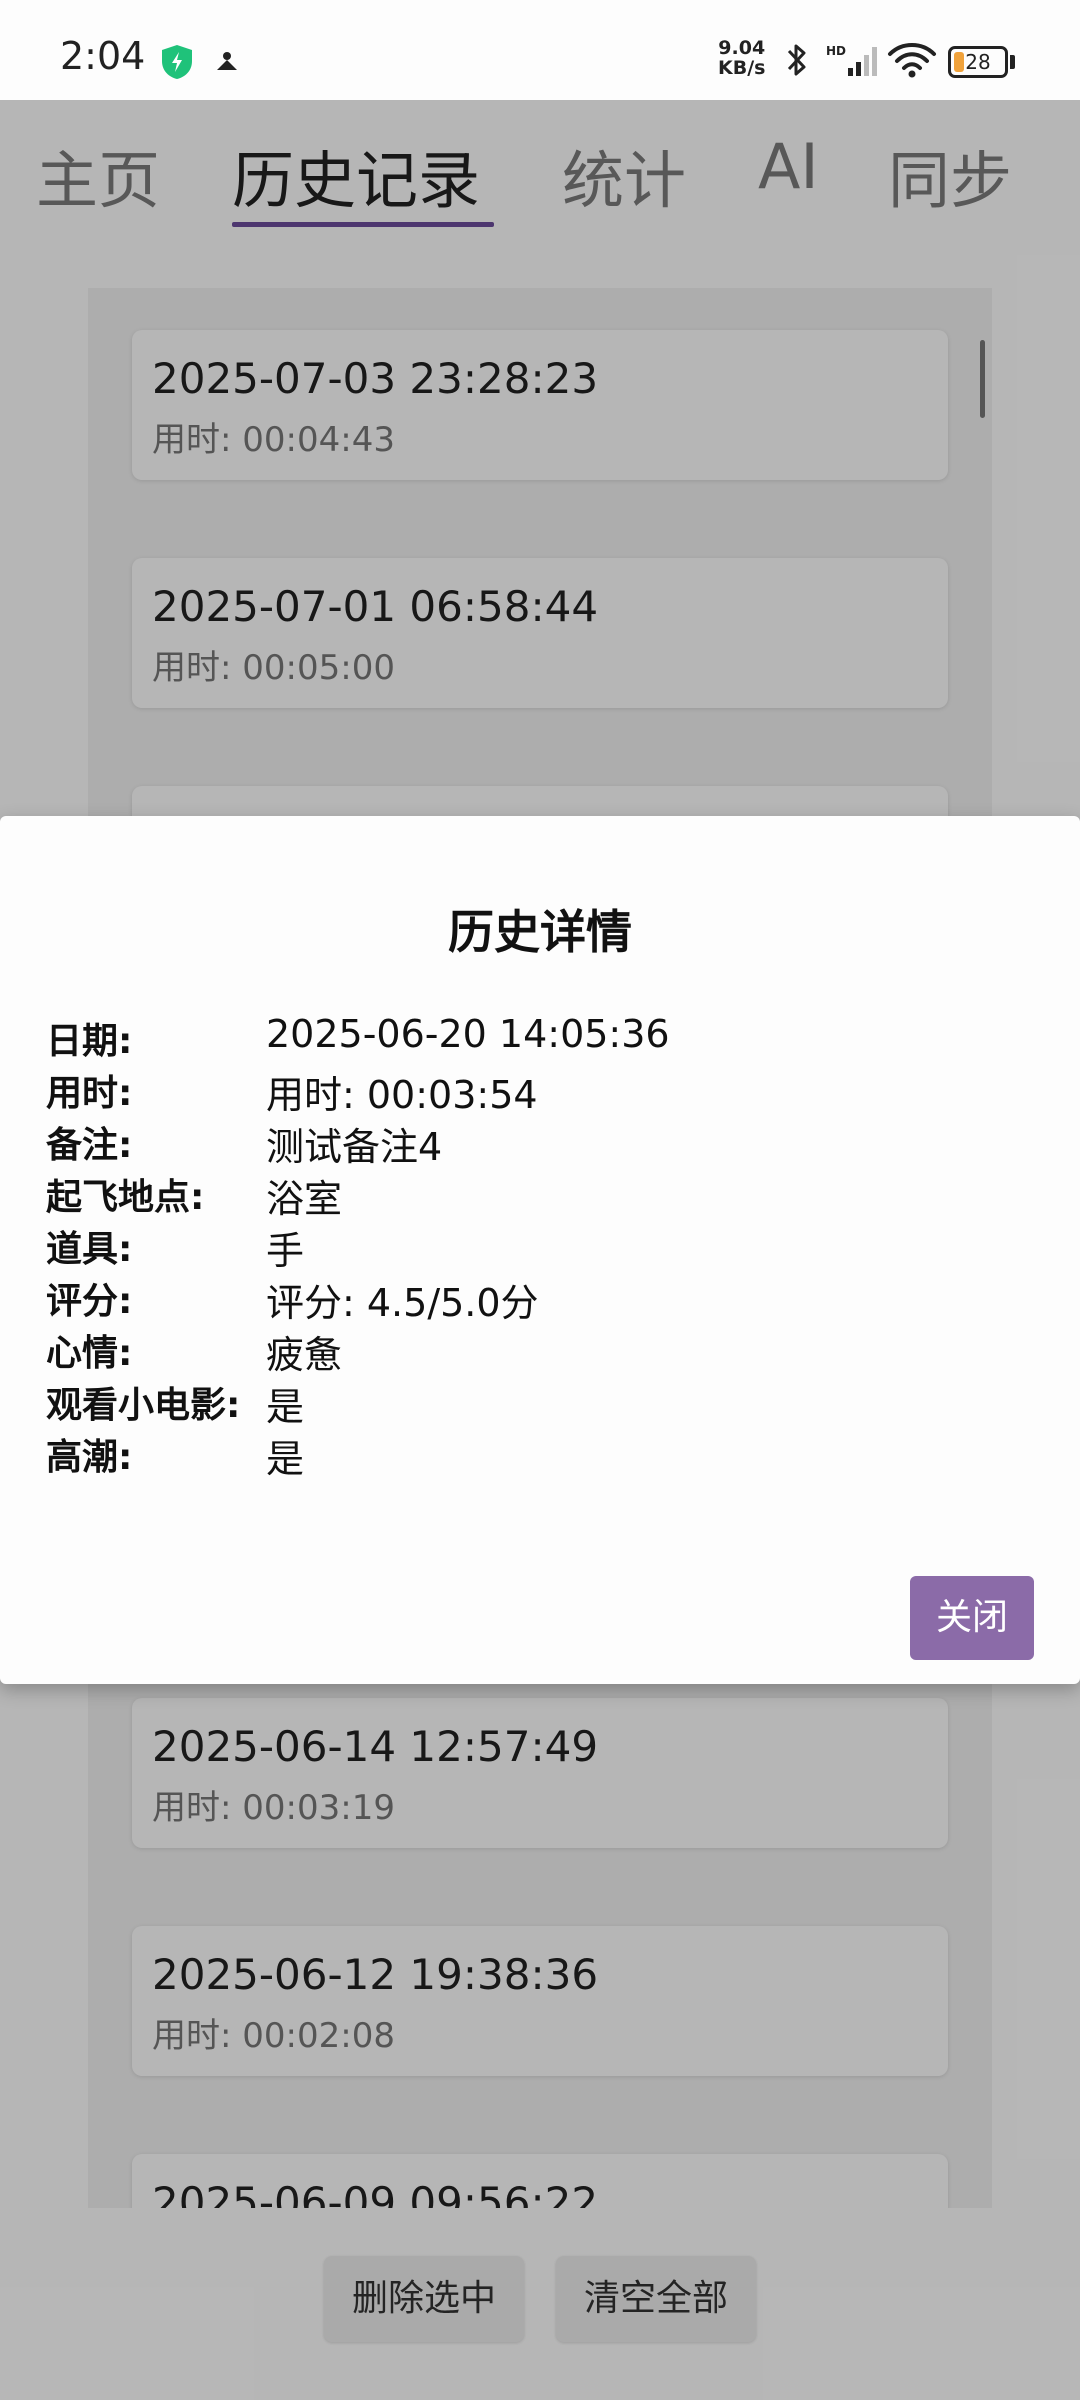 This screenshot has width=1080, height=2400. What do you see at coordinates (89, 1093) in the screenshot?
I see `detail-label: 用时:` at bounding box center [89, 1093].